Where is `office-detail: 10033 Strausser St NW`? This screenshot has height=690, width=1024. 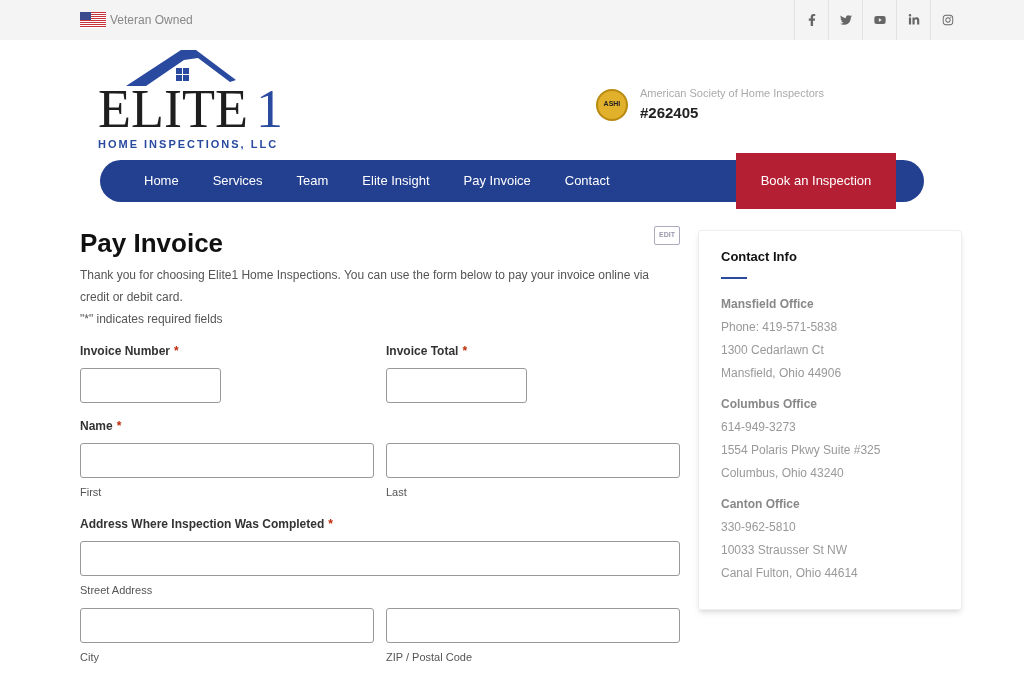 office-detail: 10033 Strausser St NW is located at coordinates (785, 550).